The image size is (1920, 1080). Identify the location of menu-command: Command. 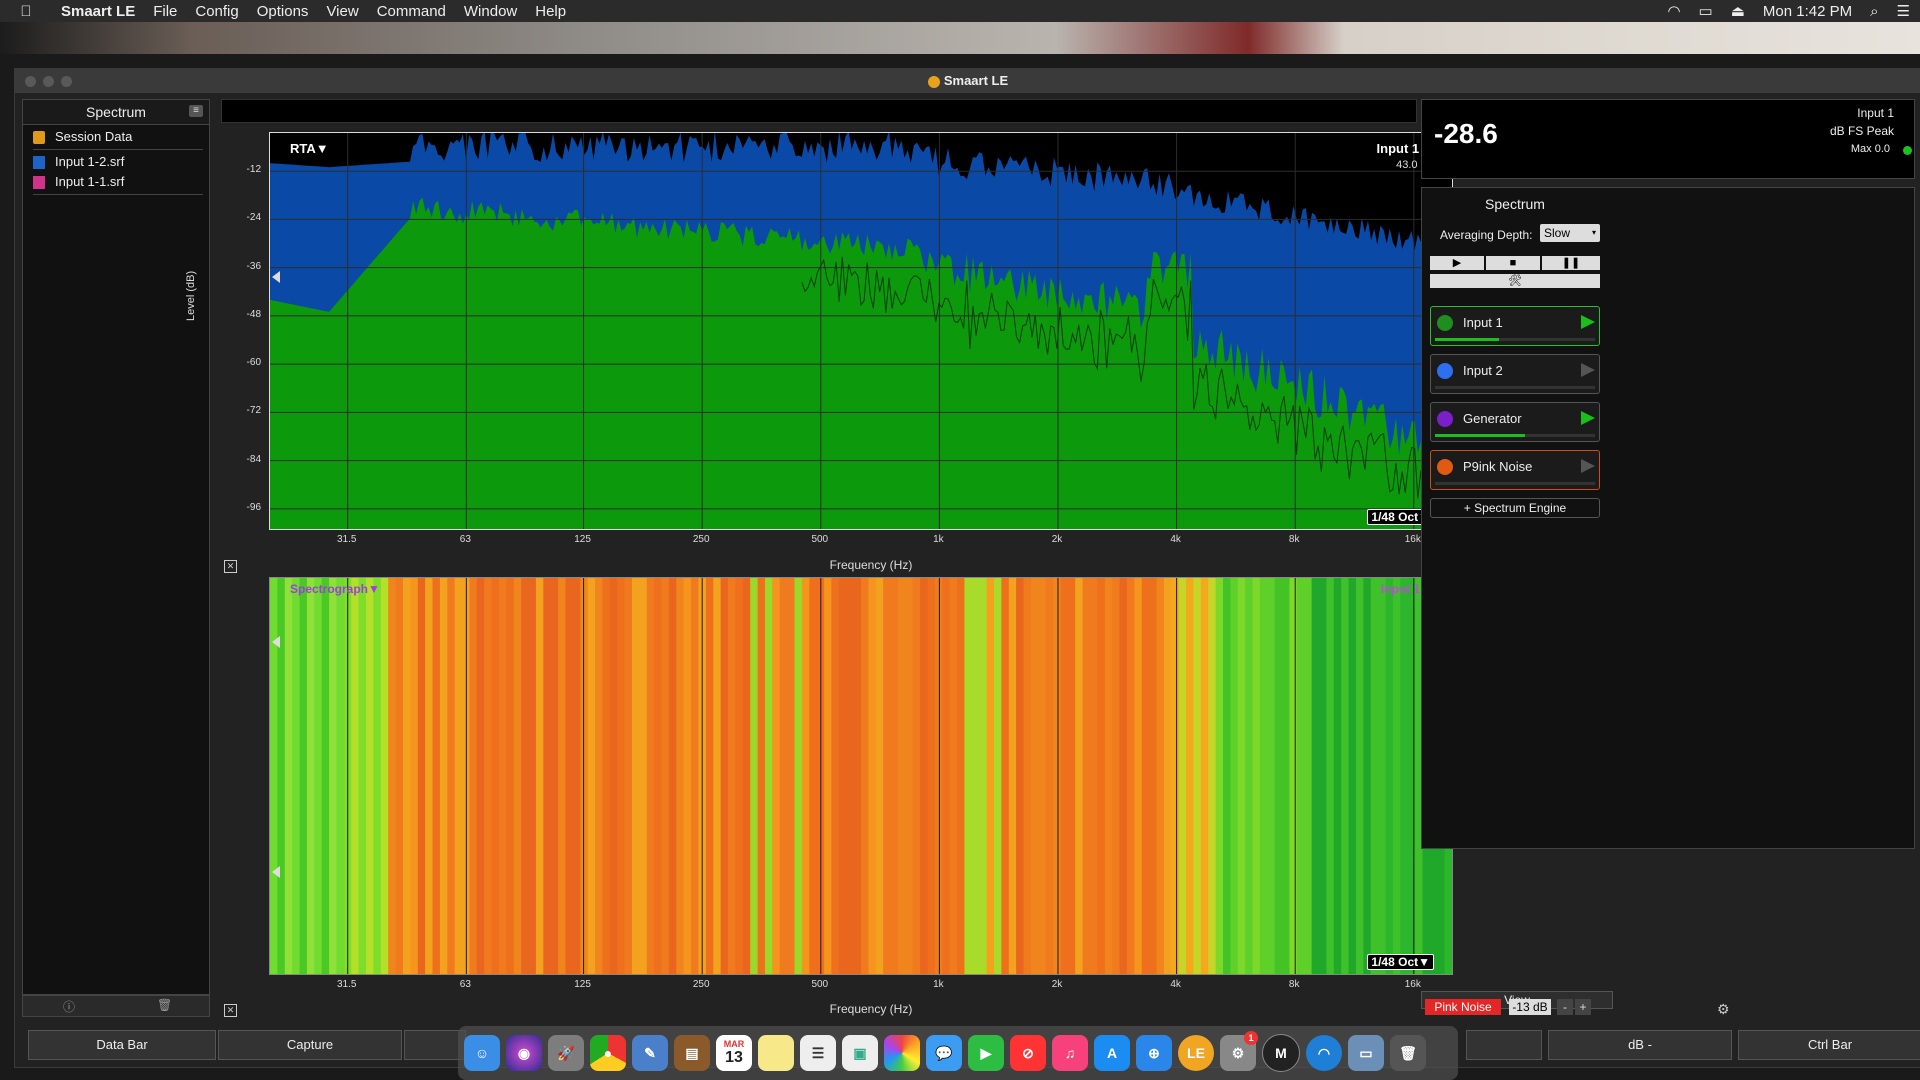
(411, 11).